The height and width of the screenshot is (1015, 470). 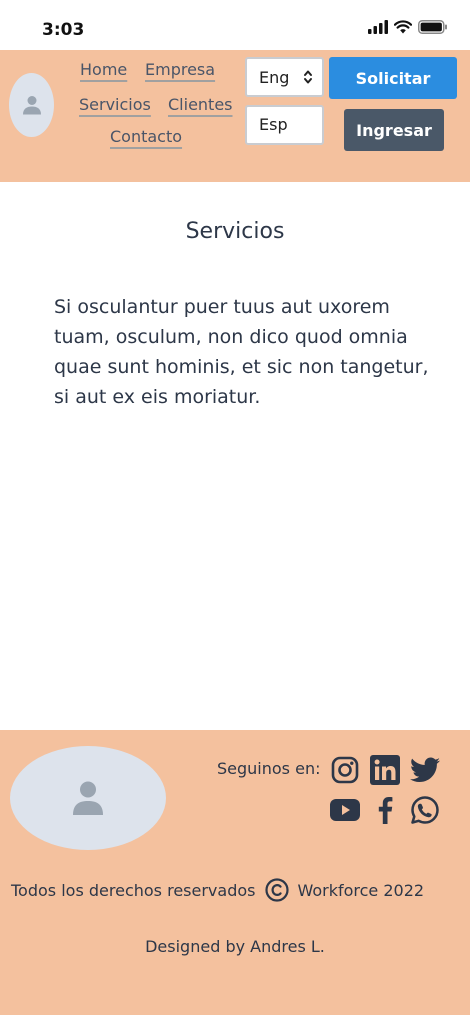 What do you see at coordinates (345, 810) in the screenshot?
I see `youtube-icon` at bounding box center [345, 810].